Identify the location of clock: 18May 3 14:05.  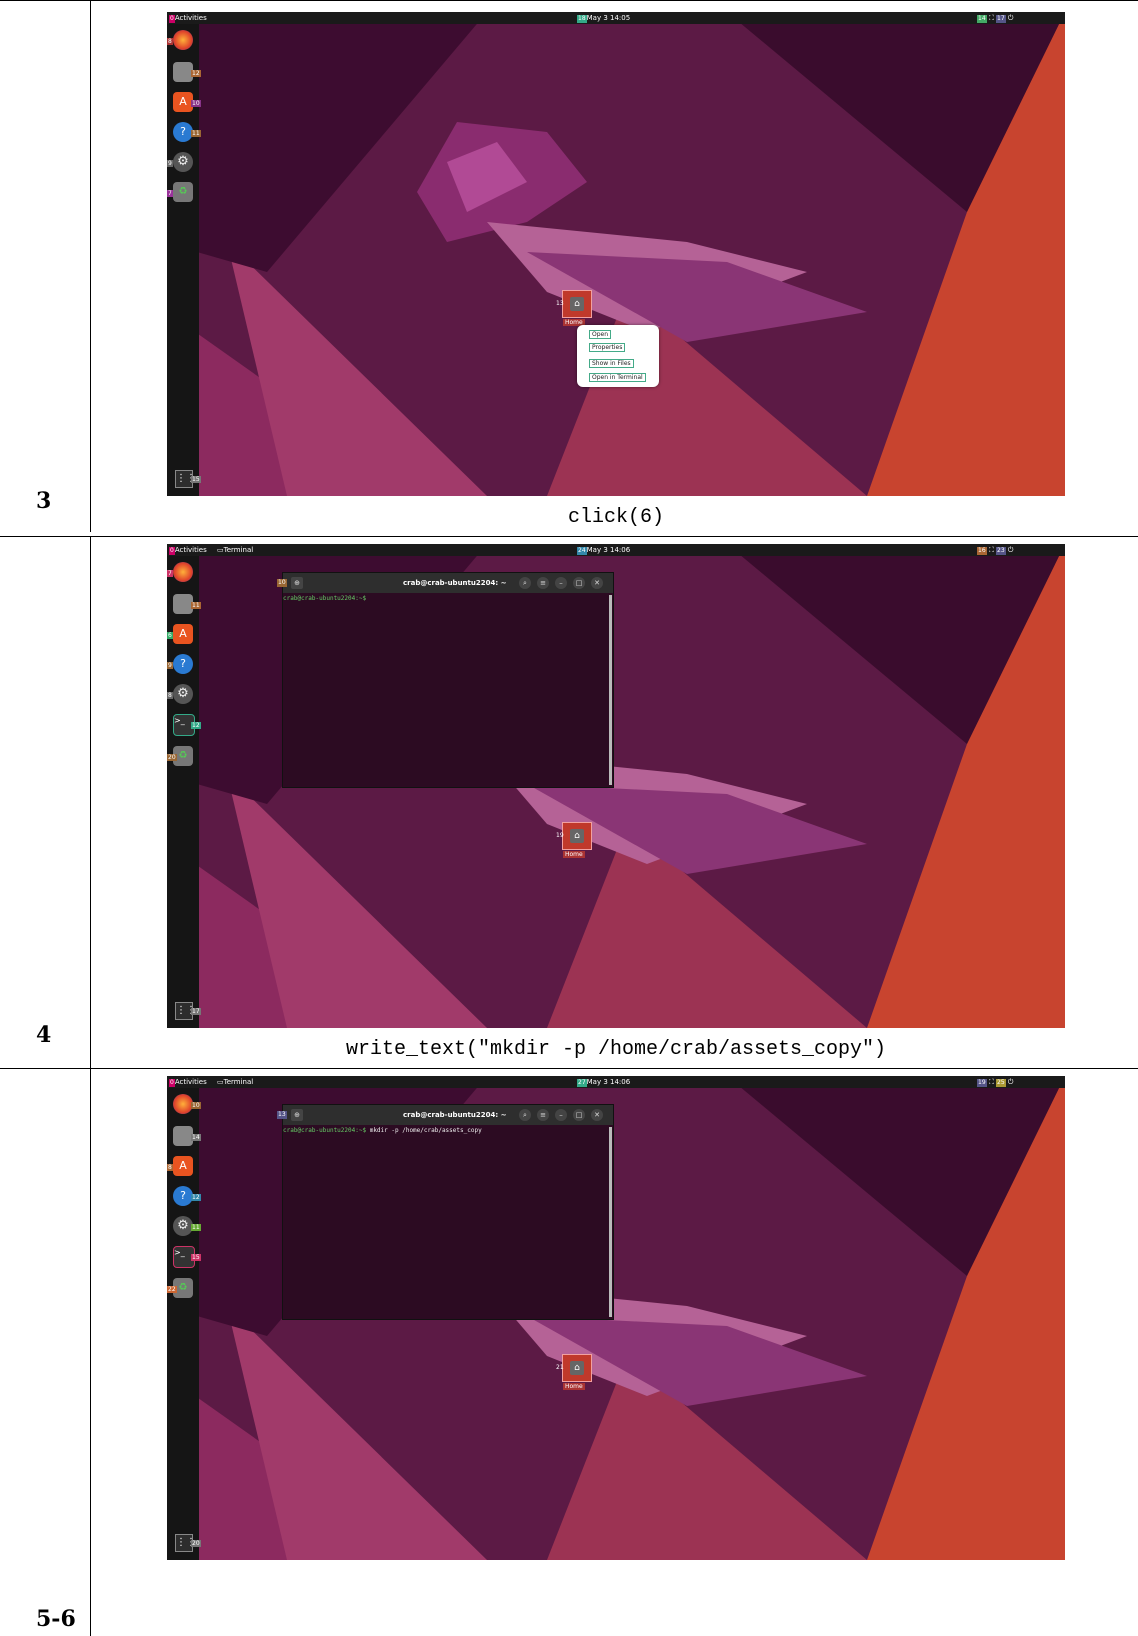
(603, 18).